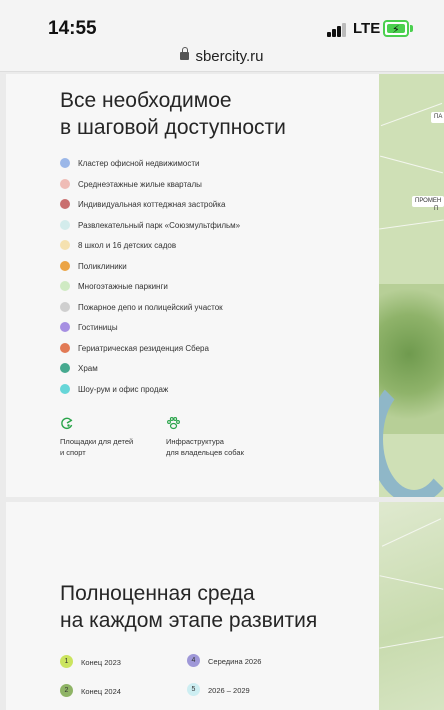  Describe the element at coordinates (428, 202) in the screenshot. I see `map-label: ПРОМЕН` at that location.